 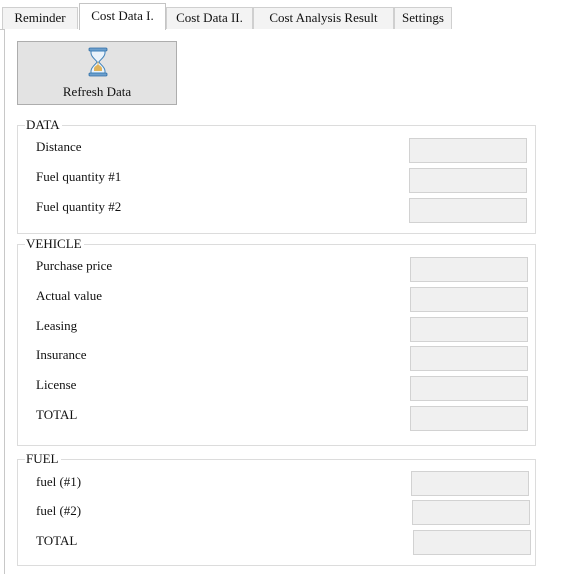 I want to click on tab-cost-data-2: Cost Data II., so click(x=209, y=18).